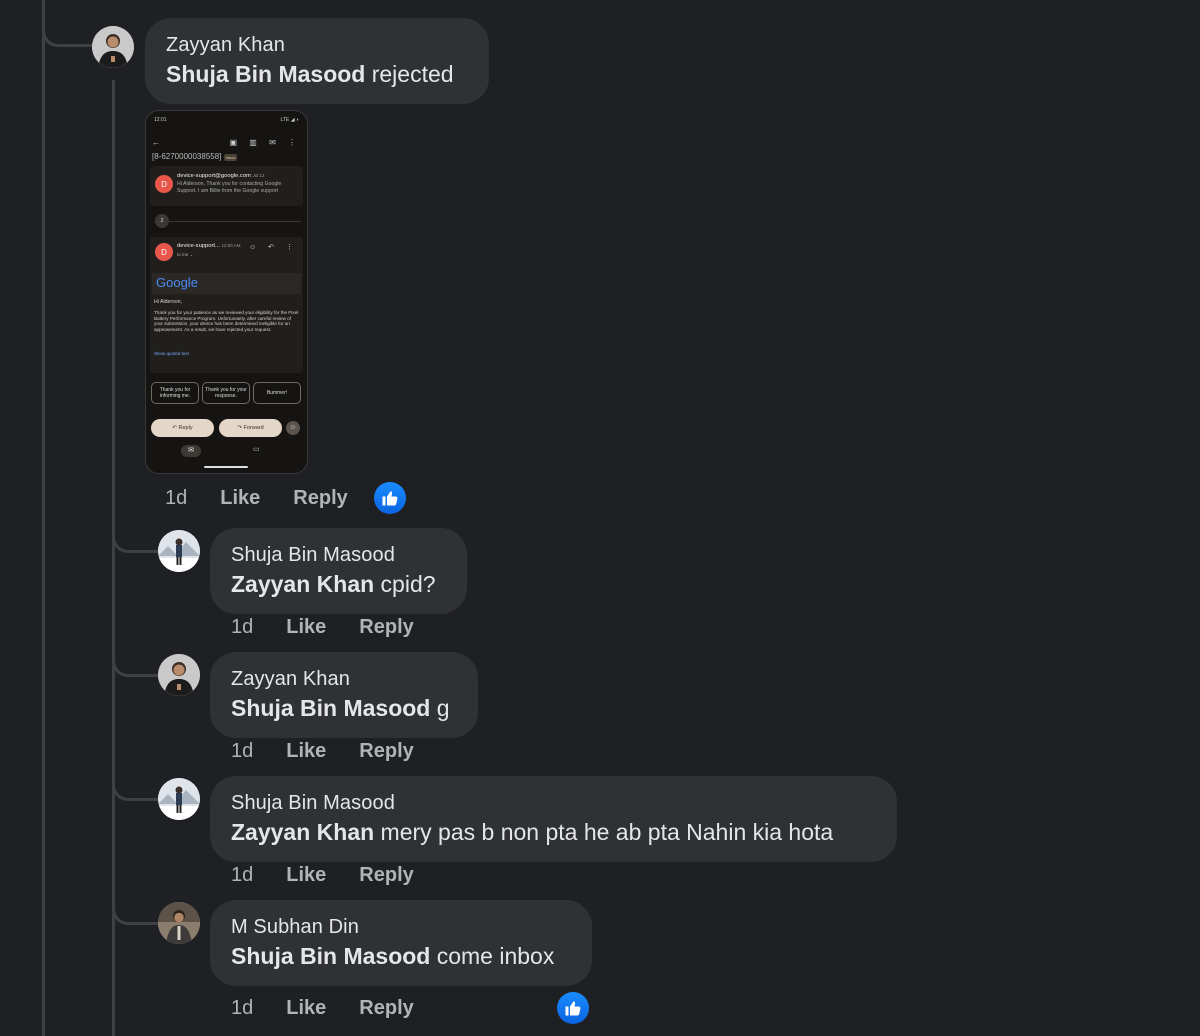  I want to click on google-logo: Google, so click(177, 282).